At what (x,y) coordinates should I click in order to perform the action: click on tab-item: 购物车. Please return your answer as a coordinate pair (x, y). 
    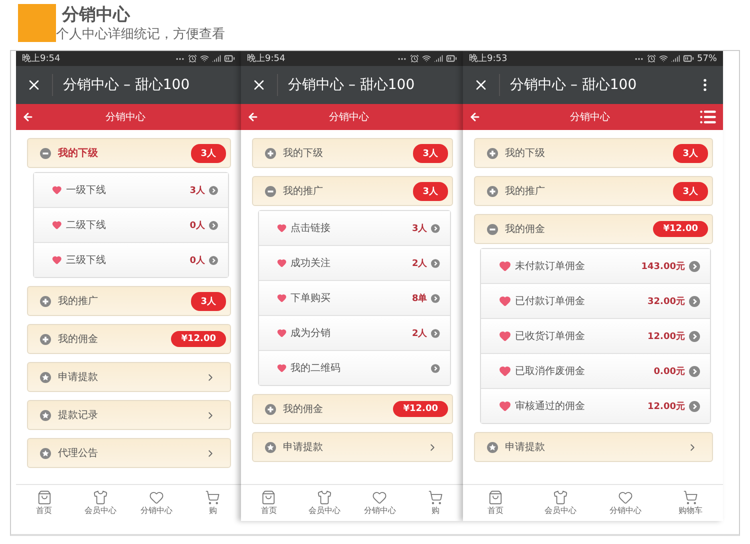
    Looking at the image, I should click on (690, 503).